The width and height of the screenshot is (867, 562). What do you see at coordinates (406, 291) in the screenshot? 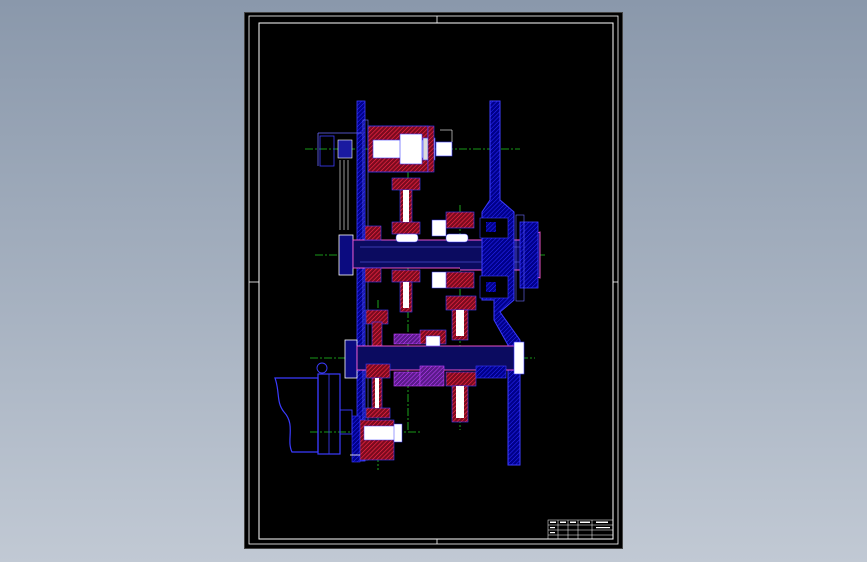
I see `gear-main-left` at bounding box center [406, 291].